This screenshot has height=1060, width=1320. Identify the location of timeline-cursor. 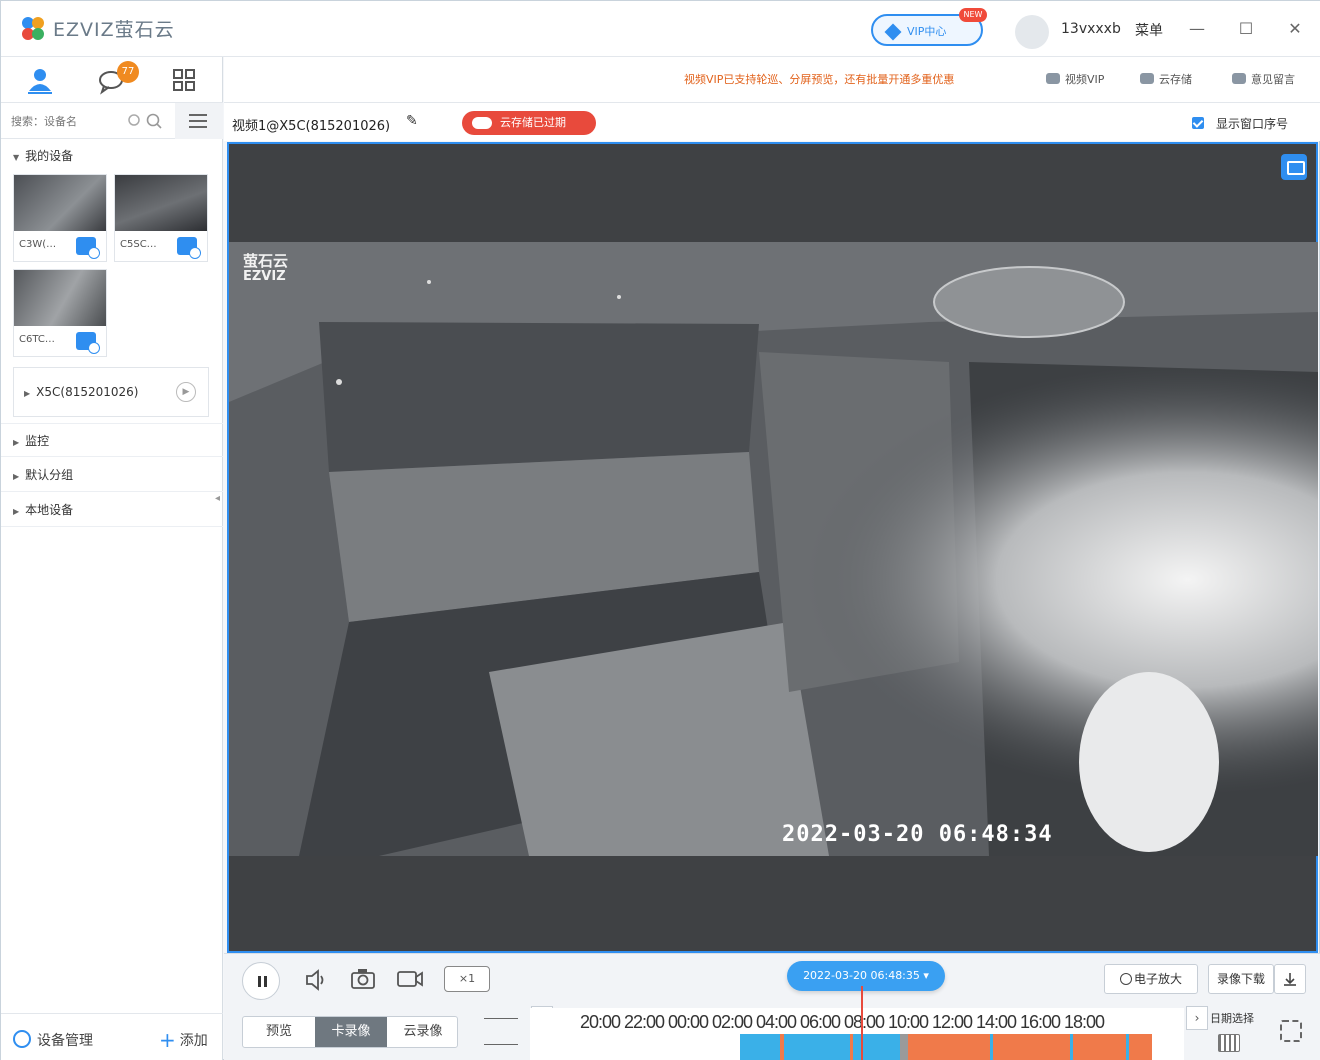
(862, 1023).